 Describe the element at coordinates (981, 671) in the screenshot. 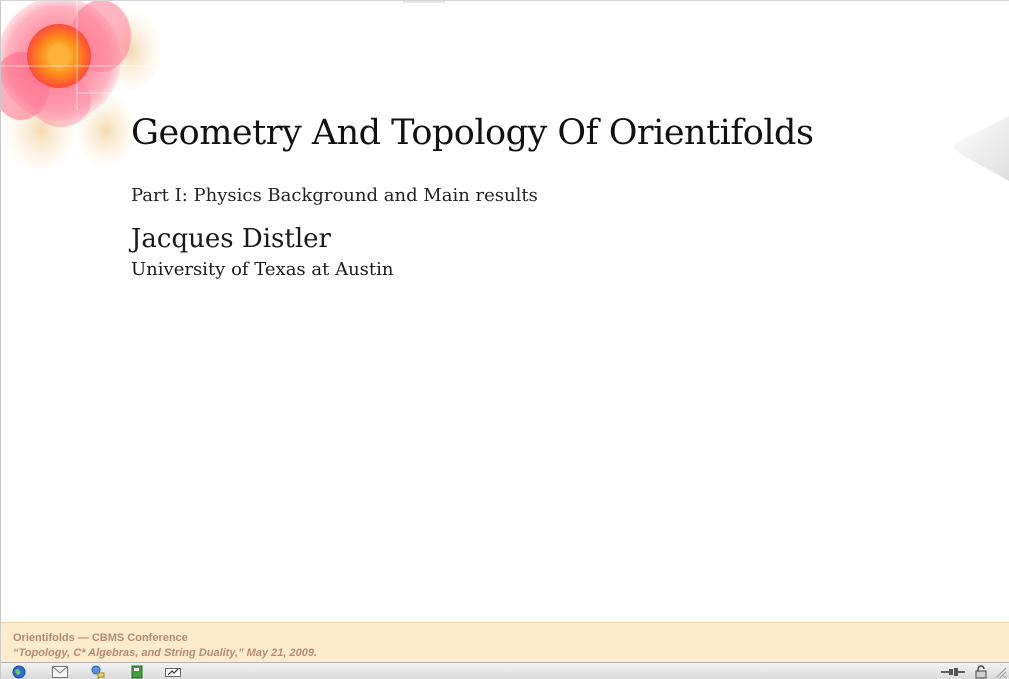

I see `security-lock-icon` at that location.